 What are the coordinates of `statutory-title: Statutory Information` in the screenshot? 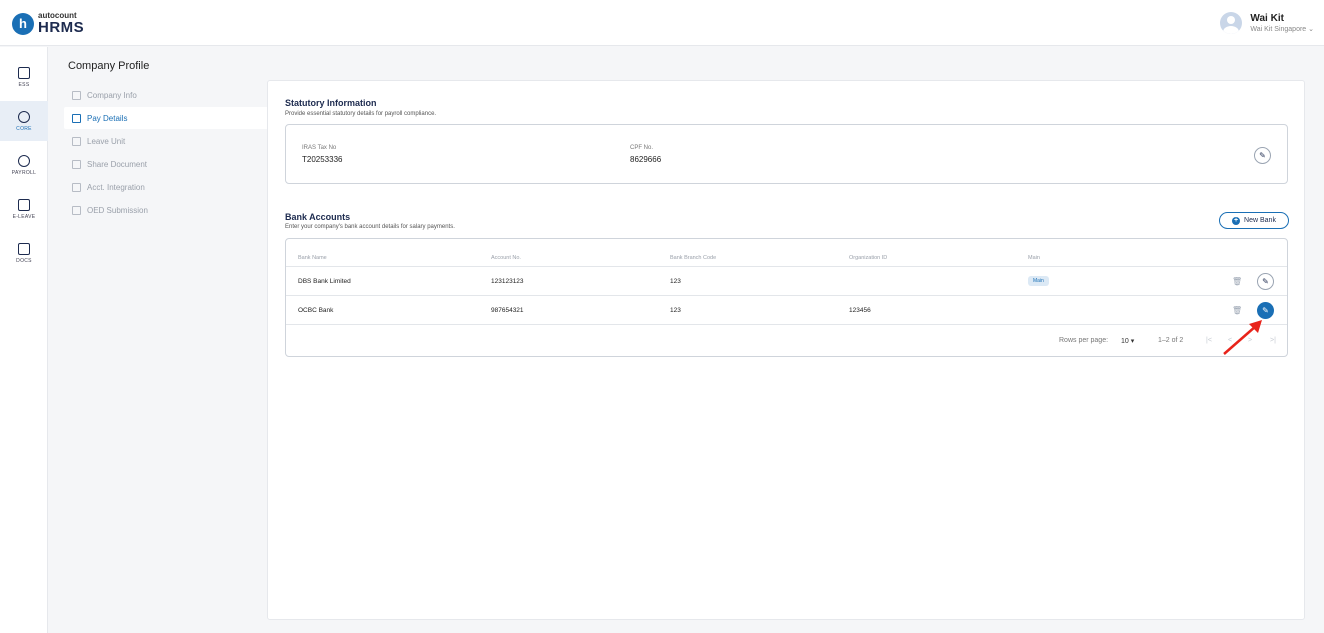 It's located at (331, 103).